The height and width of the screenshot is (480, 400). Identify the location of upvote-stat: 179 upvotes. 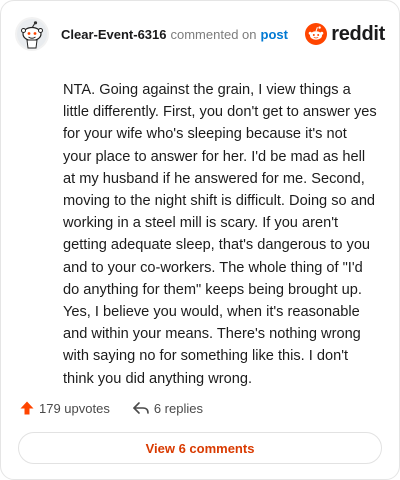
(64, 408).